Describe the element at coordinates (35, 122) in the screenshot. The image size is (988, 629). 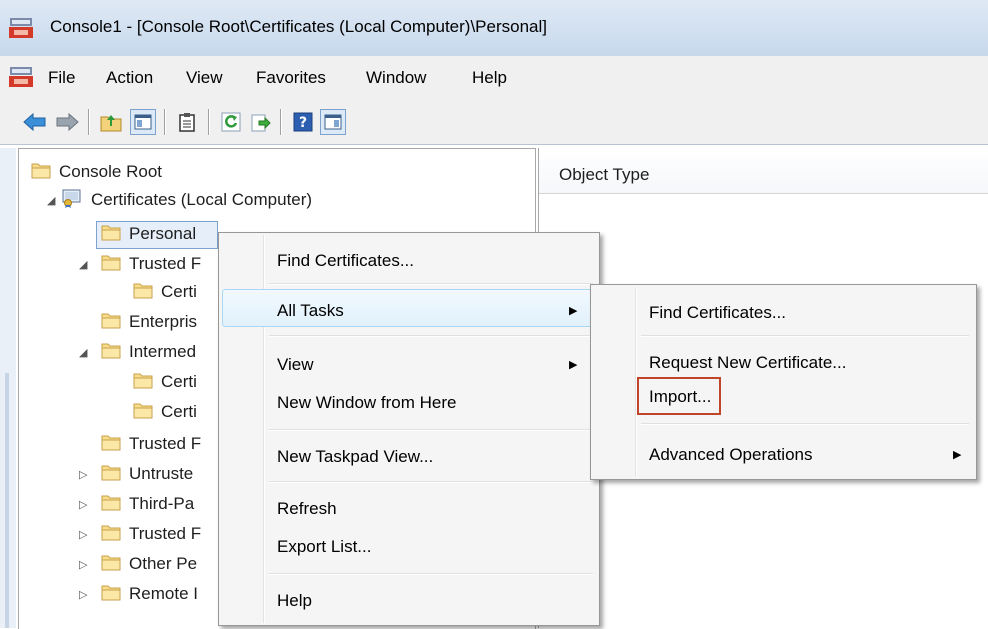
I see `back-arrow-icon` at that location.